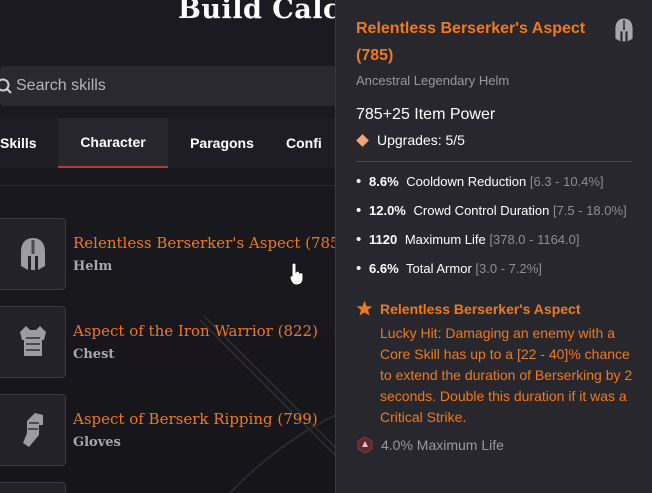  Describe the element at coordinates (426, 114) in the screenshot. I see `item-power: 785+25 Item Power` at that location.